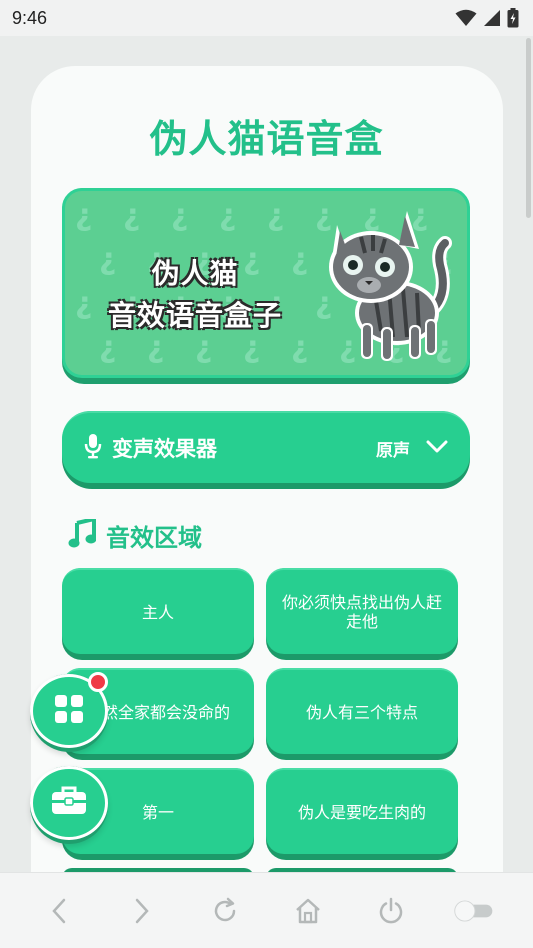 The width and height of the screenshot is (533, 948). I want to click on notification-dot, so click(98, 682).